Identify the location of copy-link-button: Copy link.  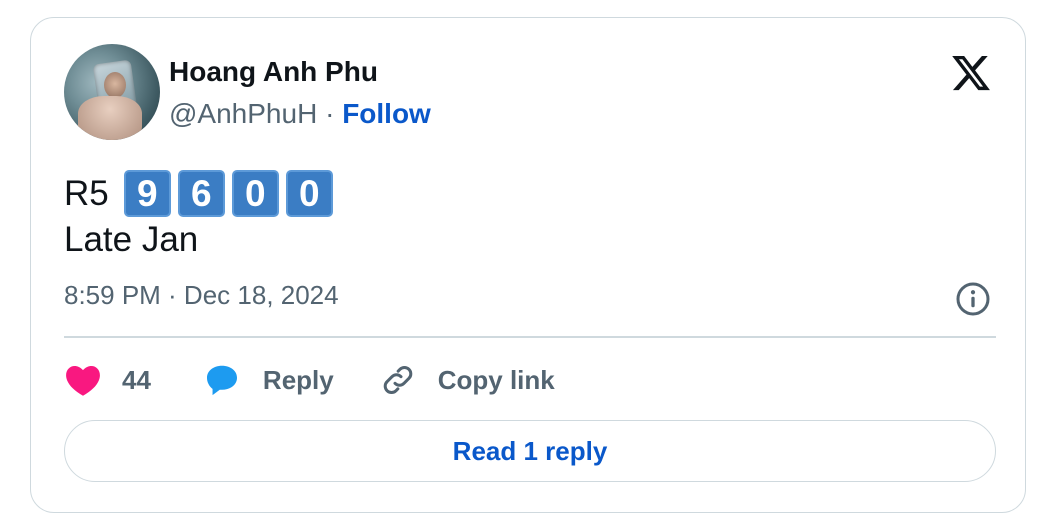
(467, 380).